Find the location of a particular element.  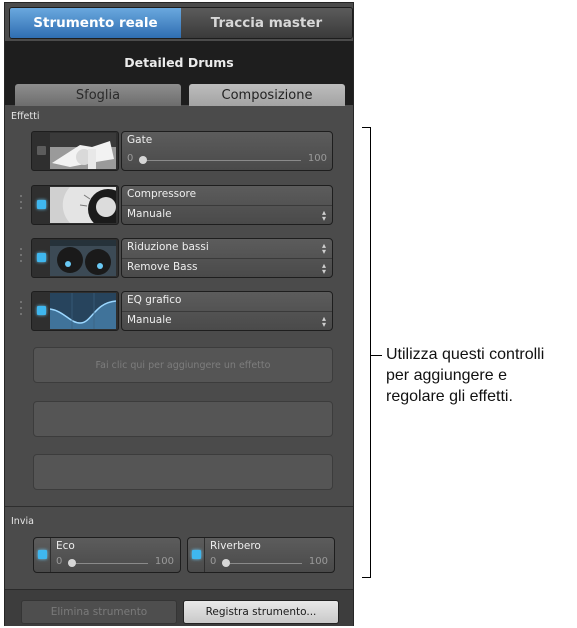

send-echo: Eco 0 100 is located at coordinates (107, 555).